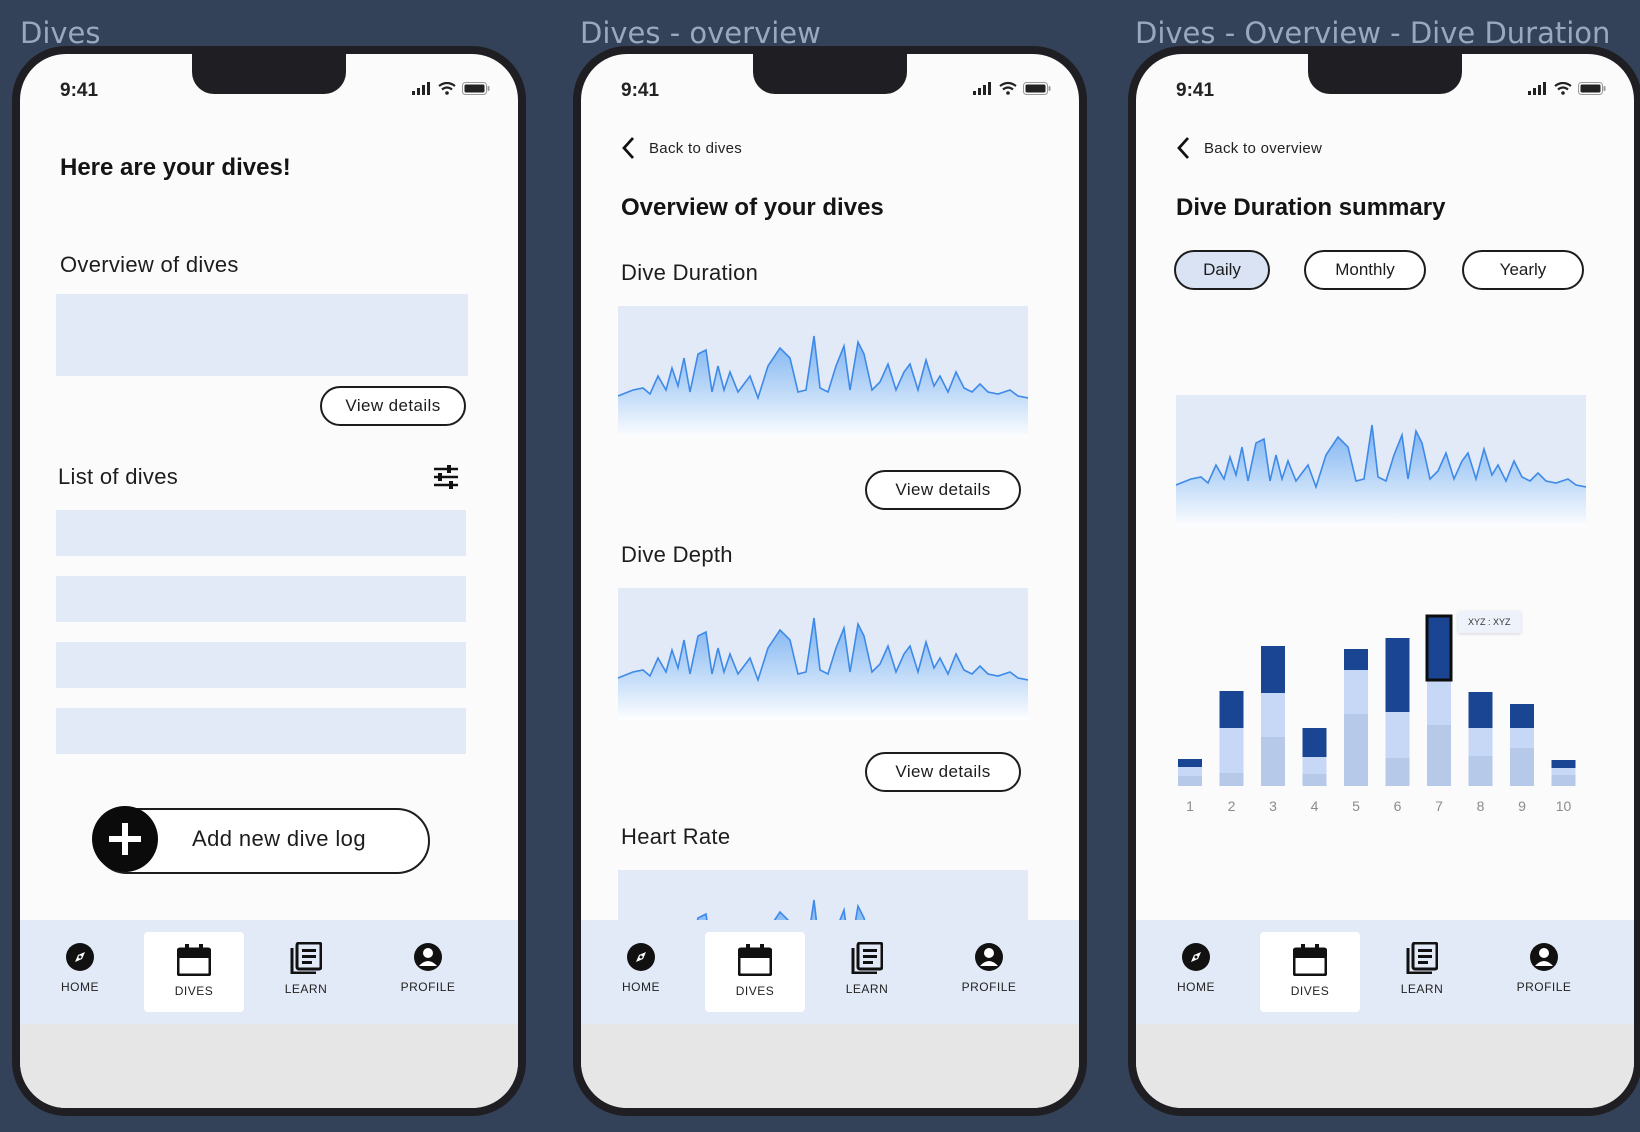  What do you see at coordinates (1310, 960) in the screenshot?
I see `calendar-icon` at bounding box center [1310, 960].